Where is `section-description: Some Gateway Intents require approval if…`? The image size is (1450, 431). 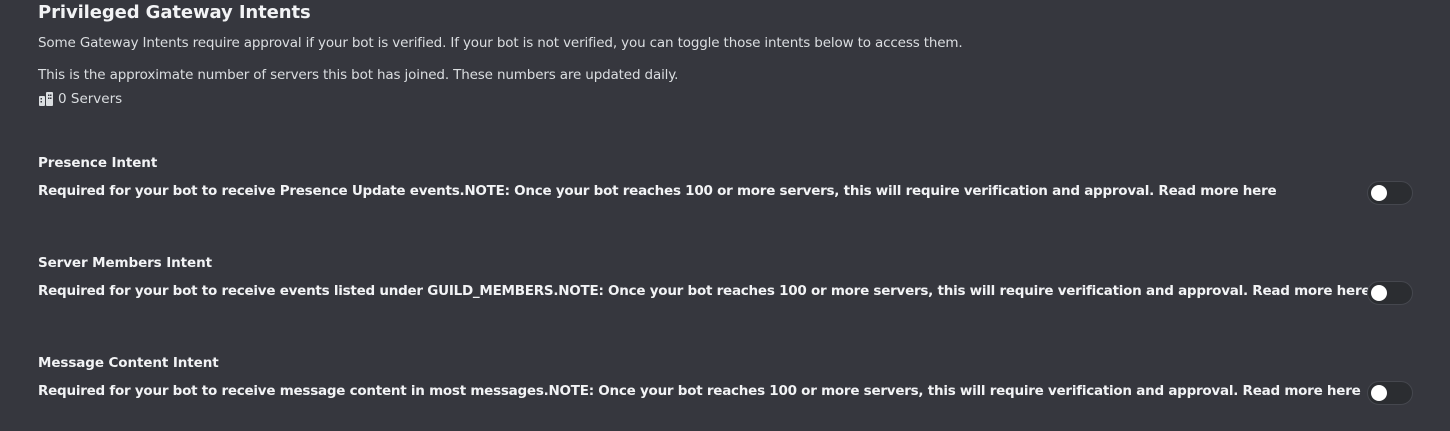 section-description: Some Gateway Intents require approval if… is located at coordinates (500, 43).